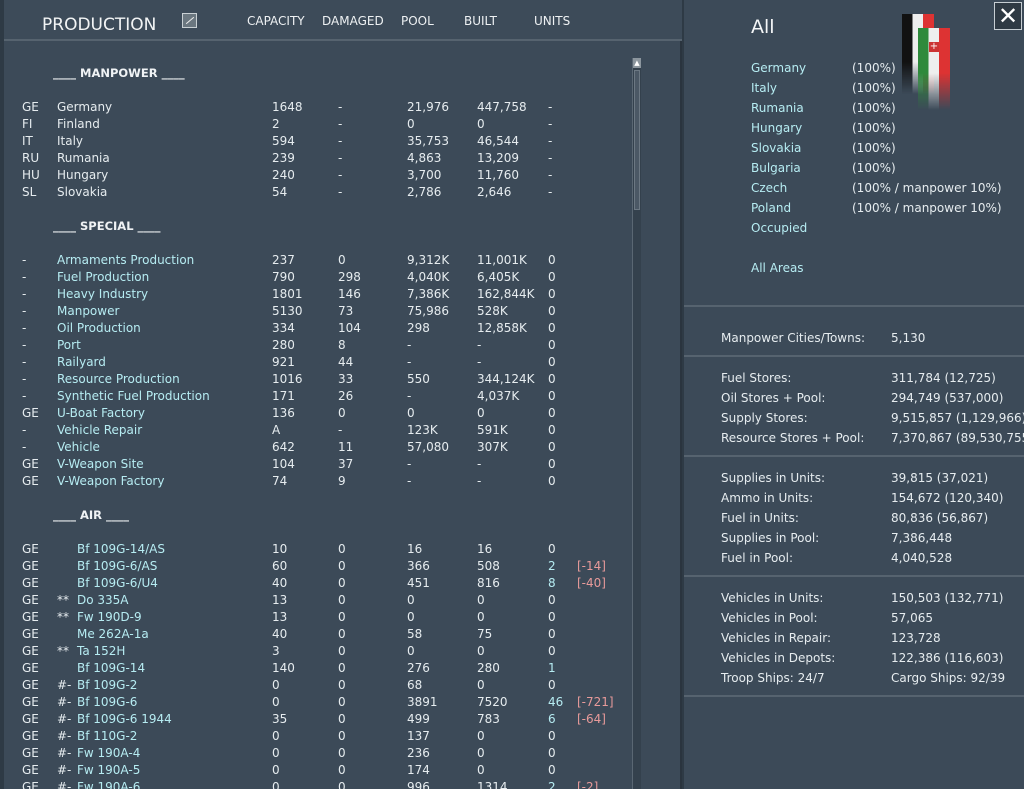 This screenshot has width=1024, height=789. I want to click on table-row: IT Italy 594 - 35,753 46,544 -, so click(318, 141).